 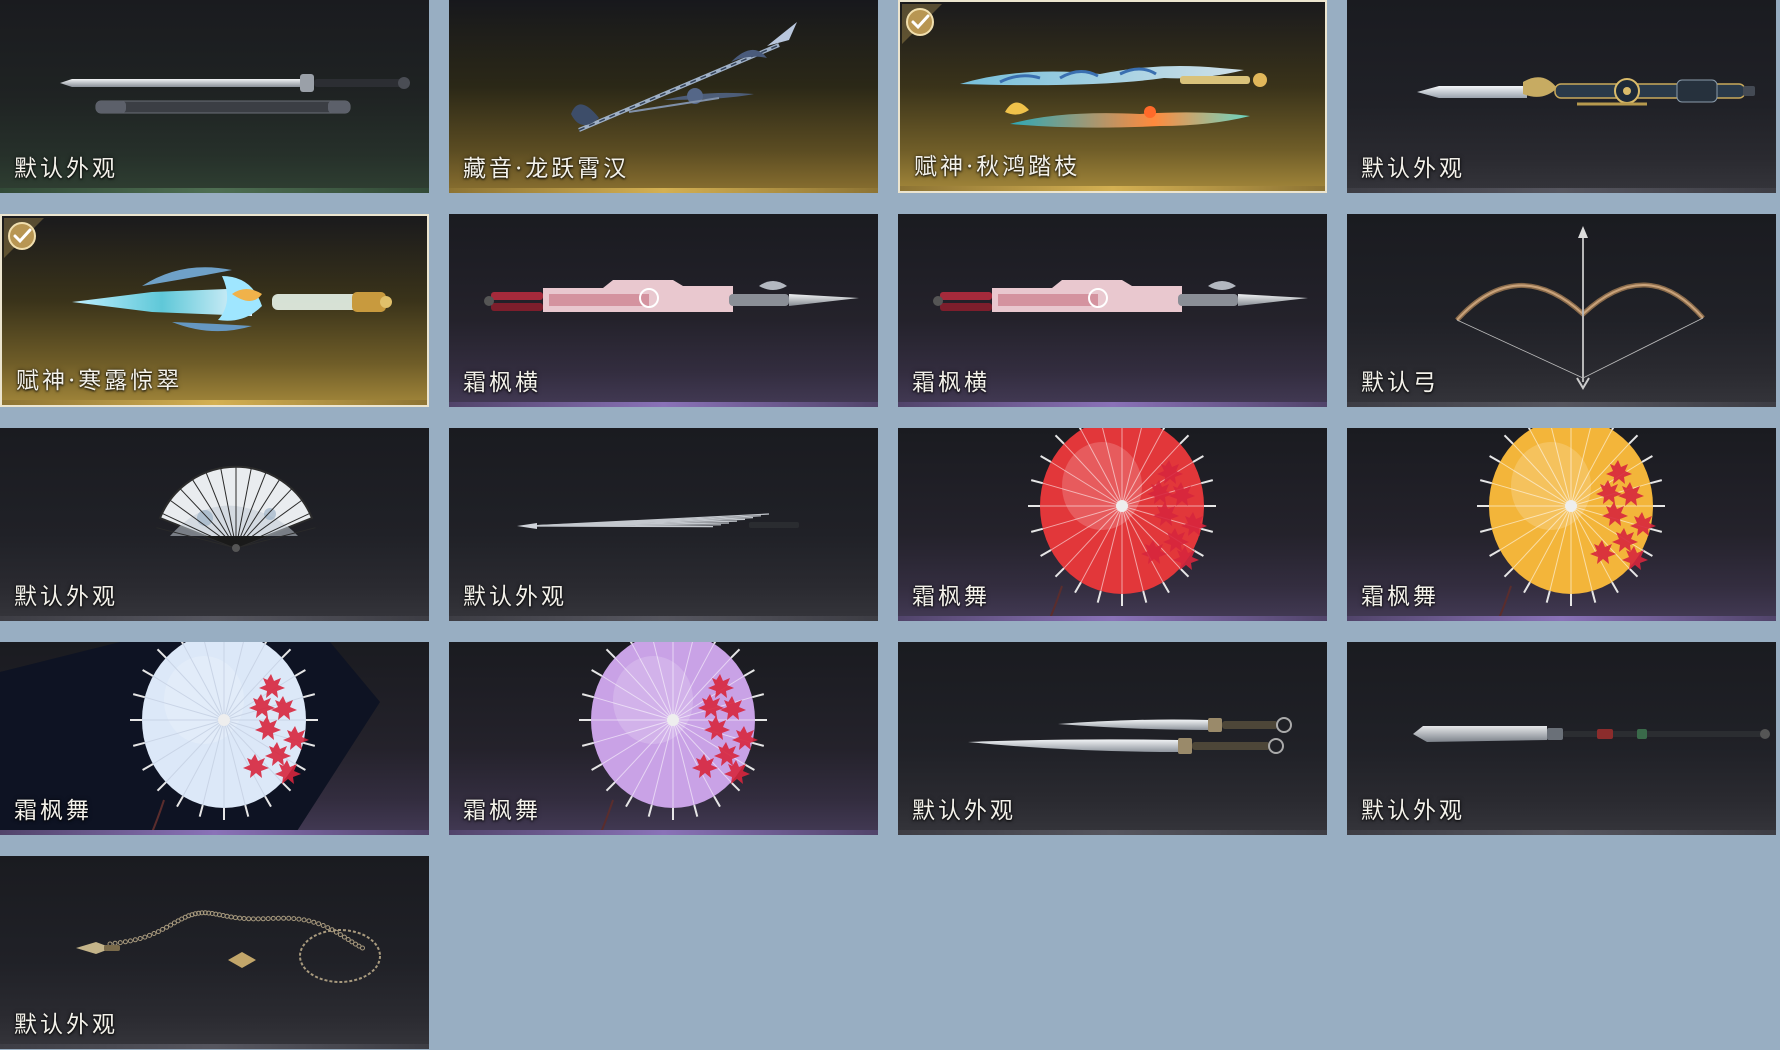 I want to click on skin-card: 赋神·寒露惊翠, so click(x=214, y=310).